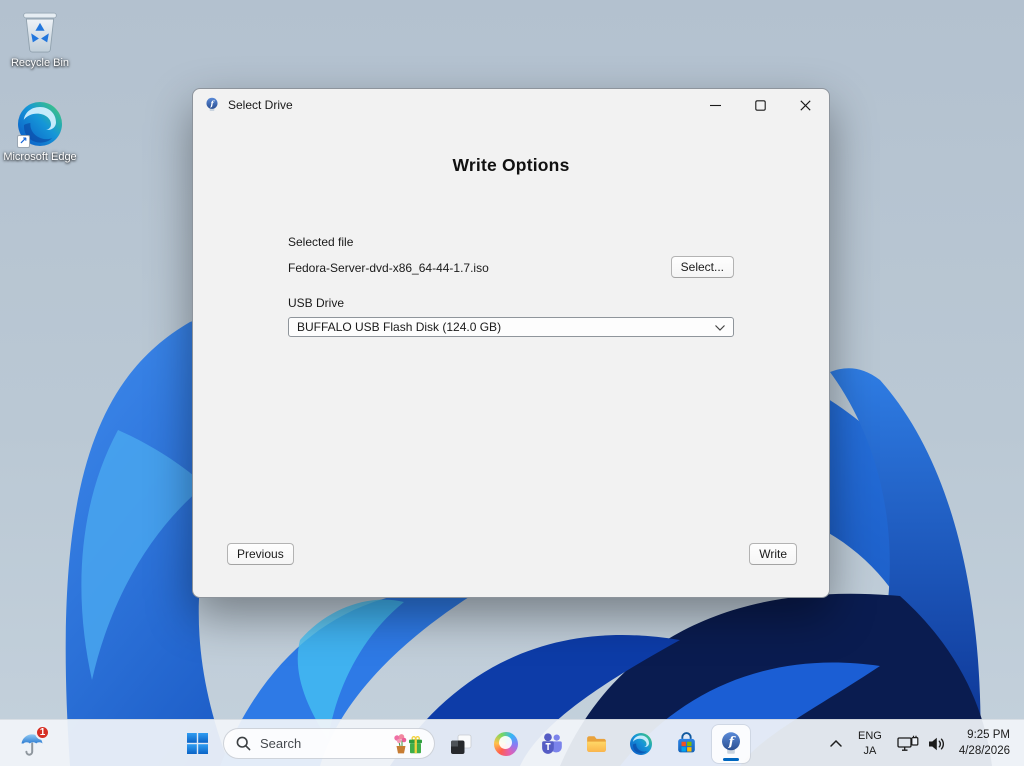 The width and height of the screenshot is (1024, 766). What do you see at coordinates (936, 743) in the screenshot?
I see `volume-icon` at bounding box center [936, 743].